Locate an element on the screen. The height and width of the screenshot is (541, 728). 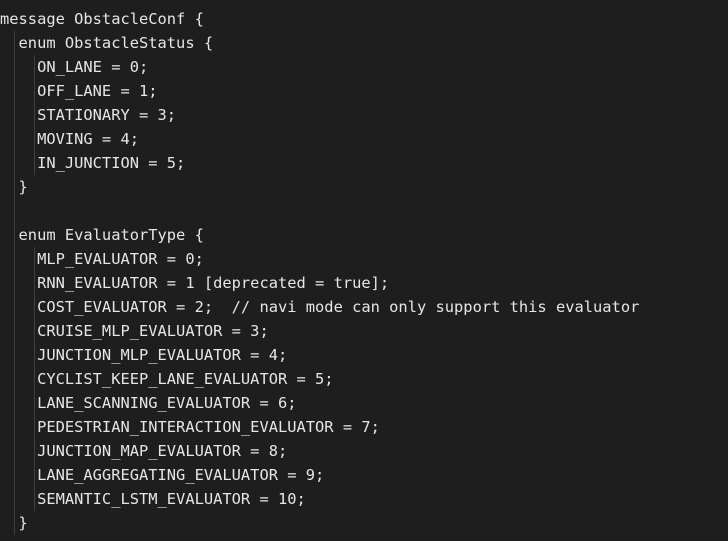
code-line: JUNCTION_MAP_EVALUATOR = 8; is located at coordinates (364, 451).